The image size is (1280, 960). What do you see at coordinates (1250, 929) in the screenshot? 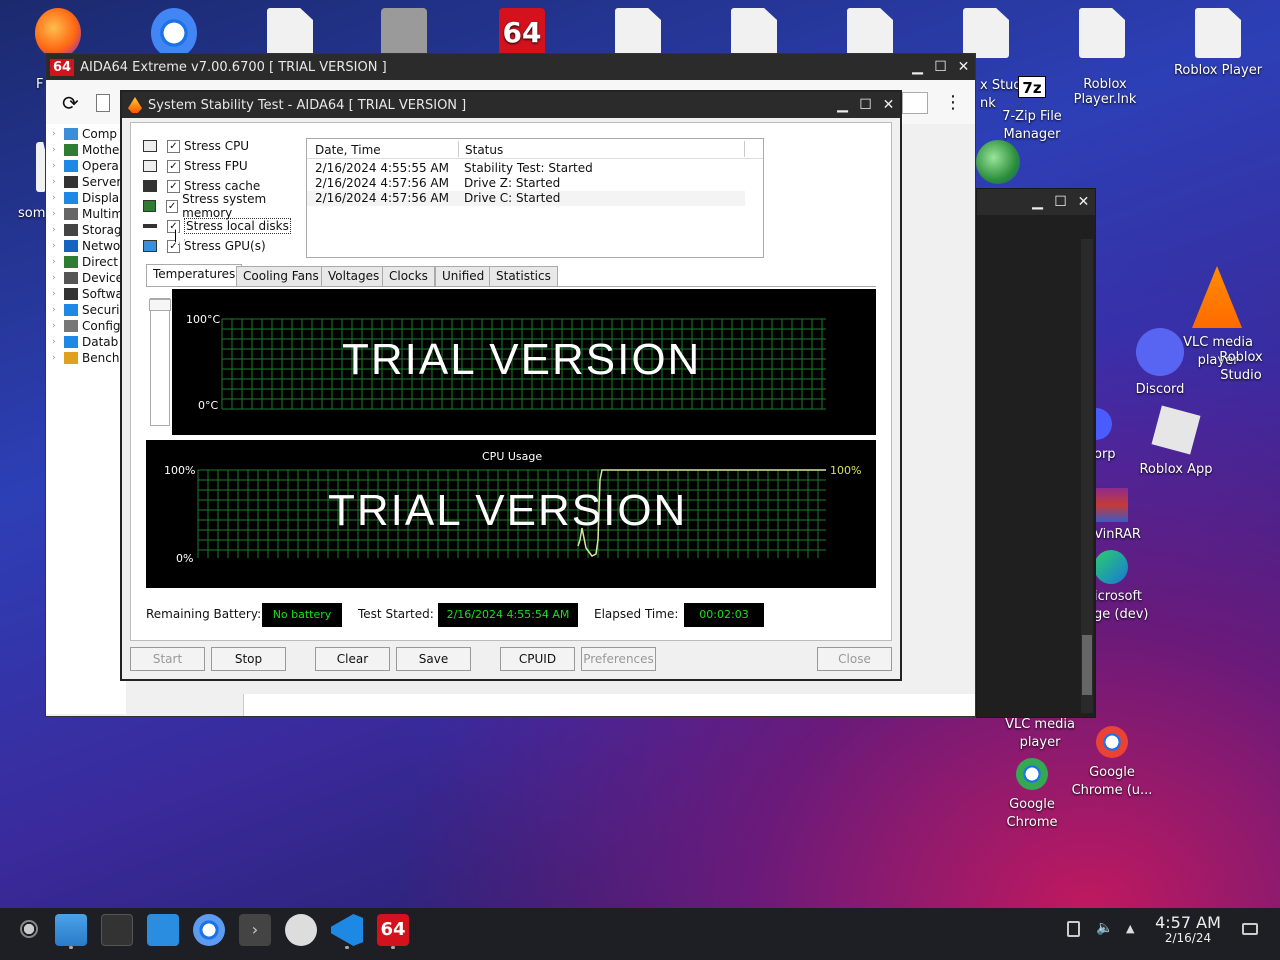
I see `notifications-icon` at bounding box center [1250, 929].